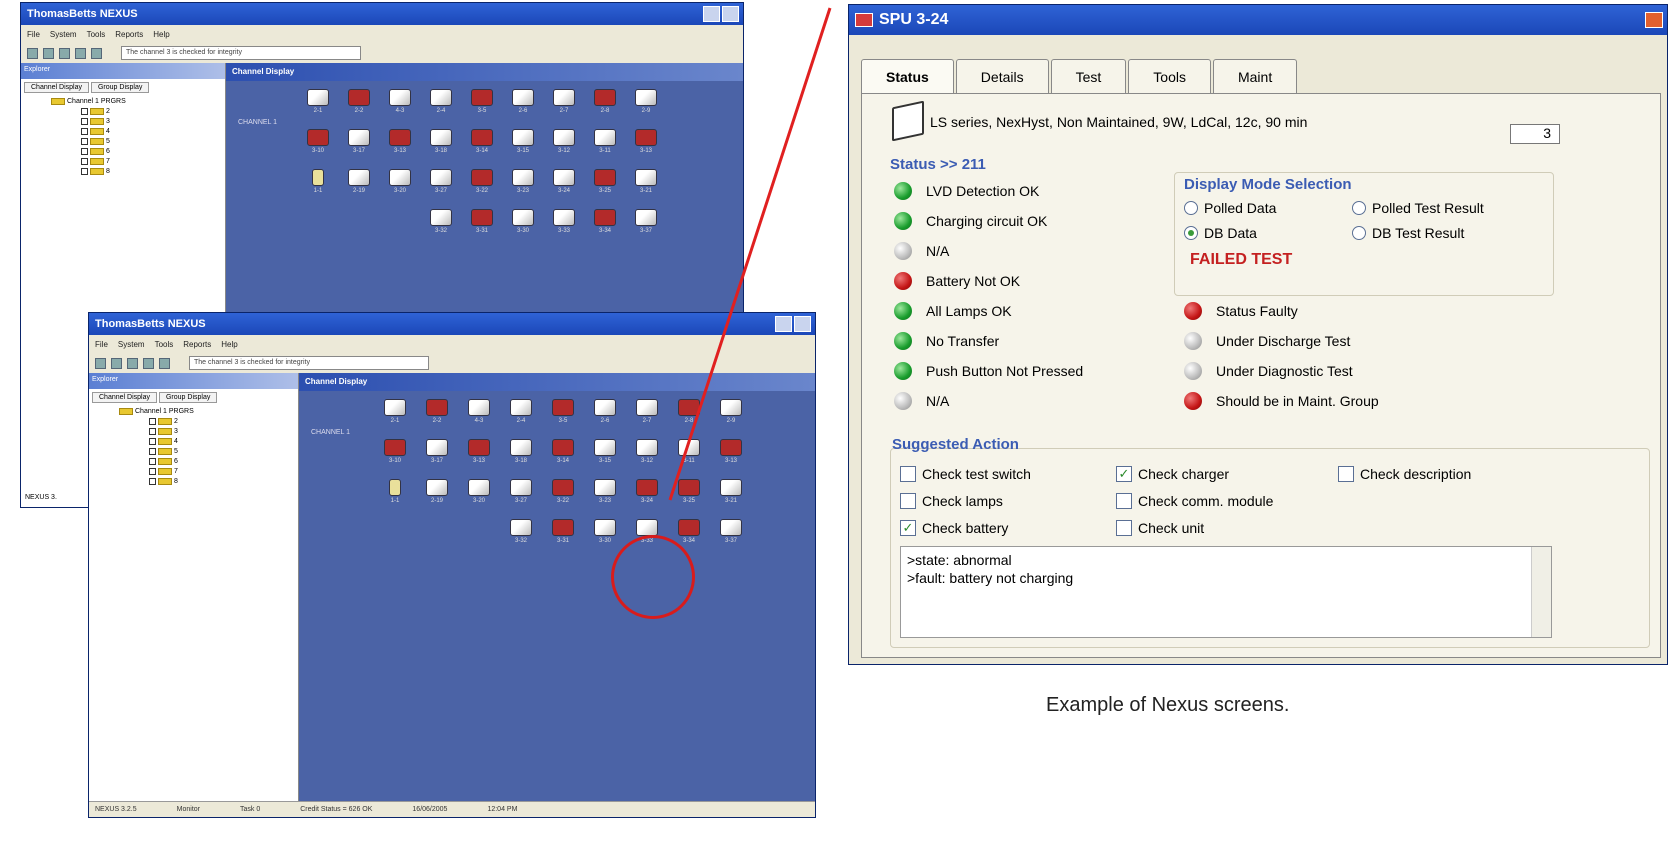  Describe the element at coordinates (441, 104) in the screenshot. I see `channel-unit: 2-4` at that location.